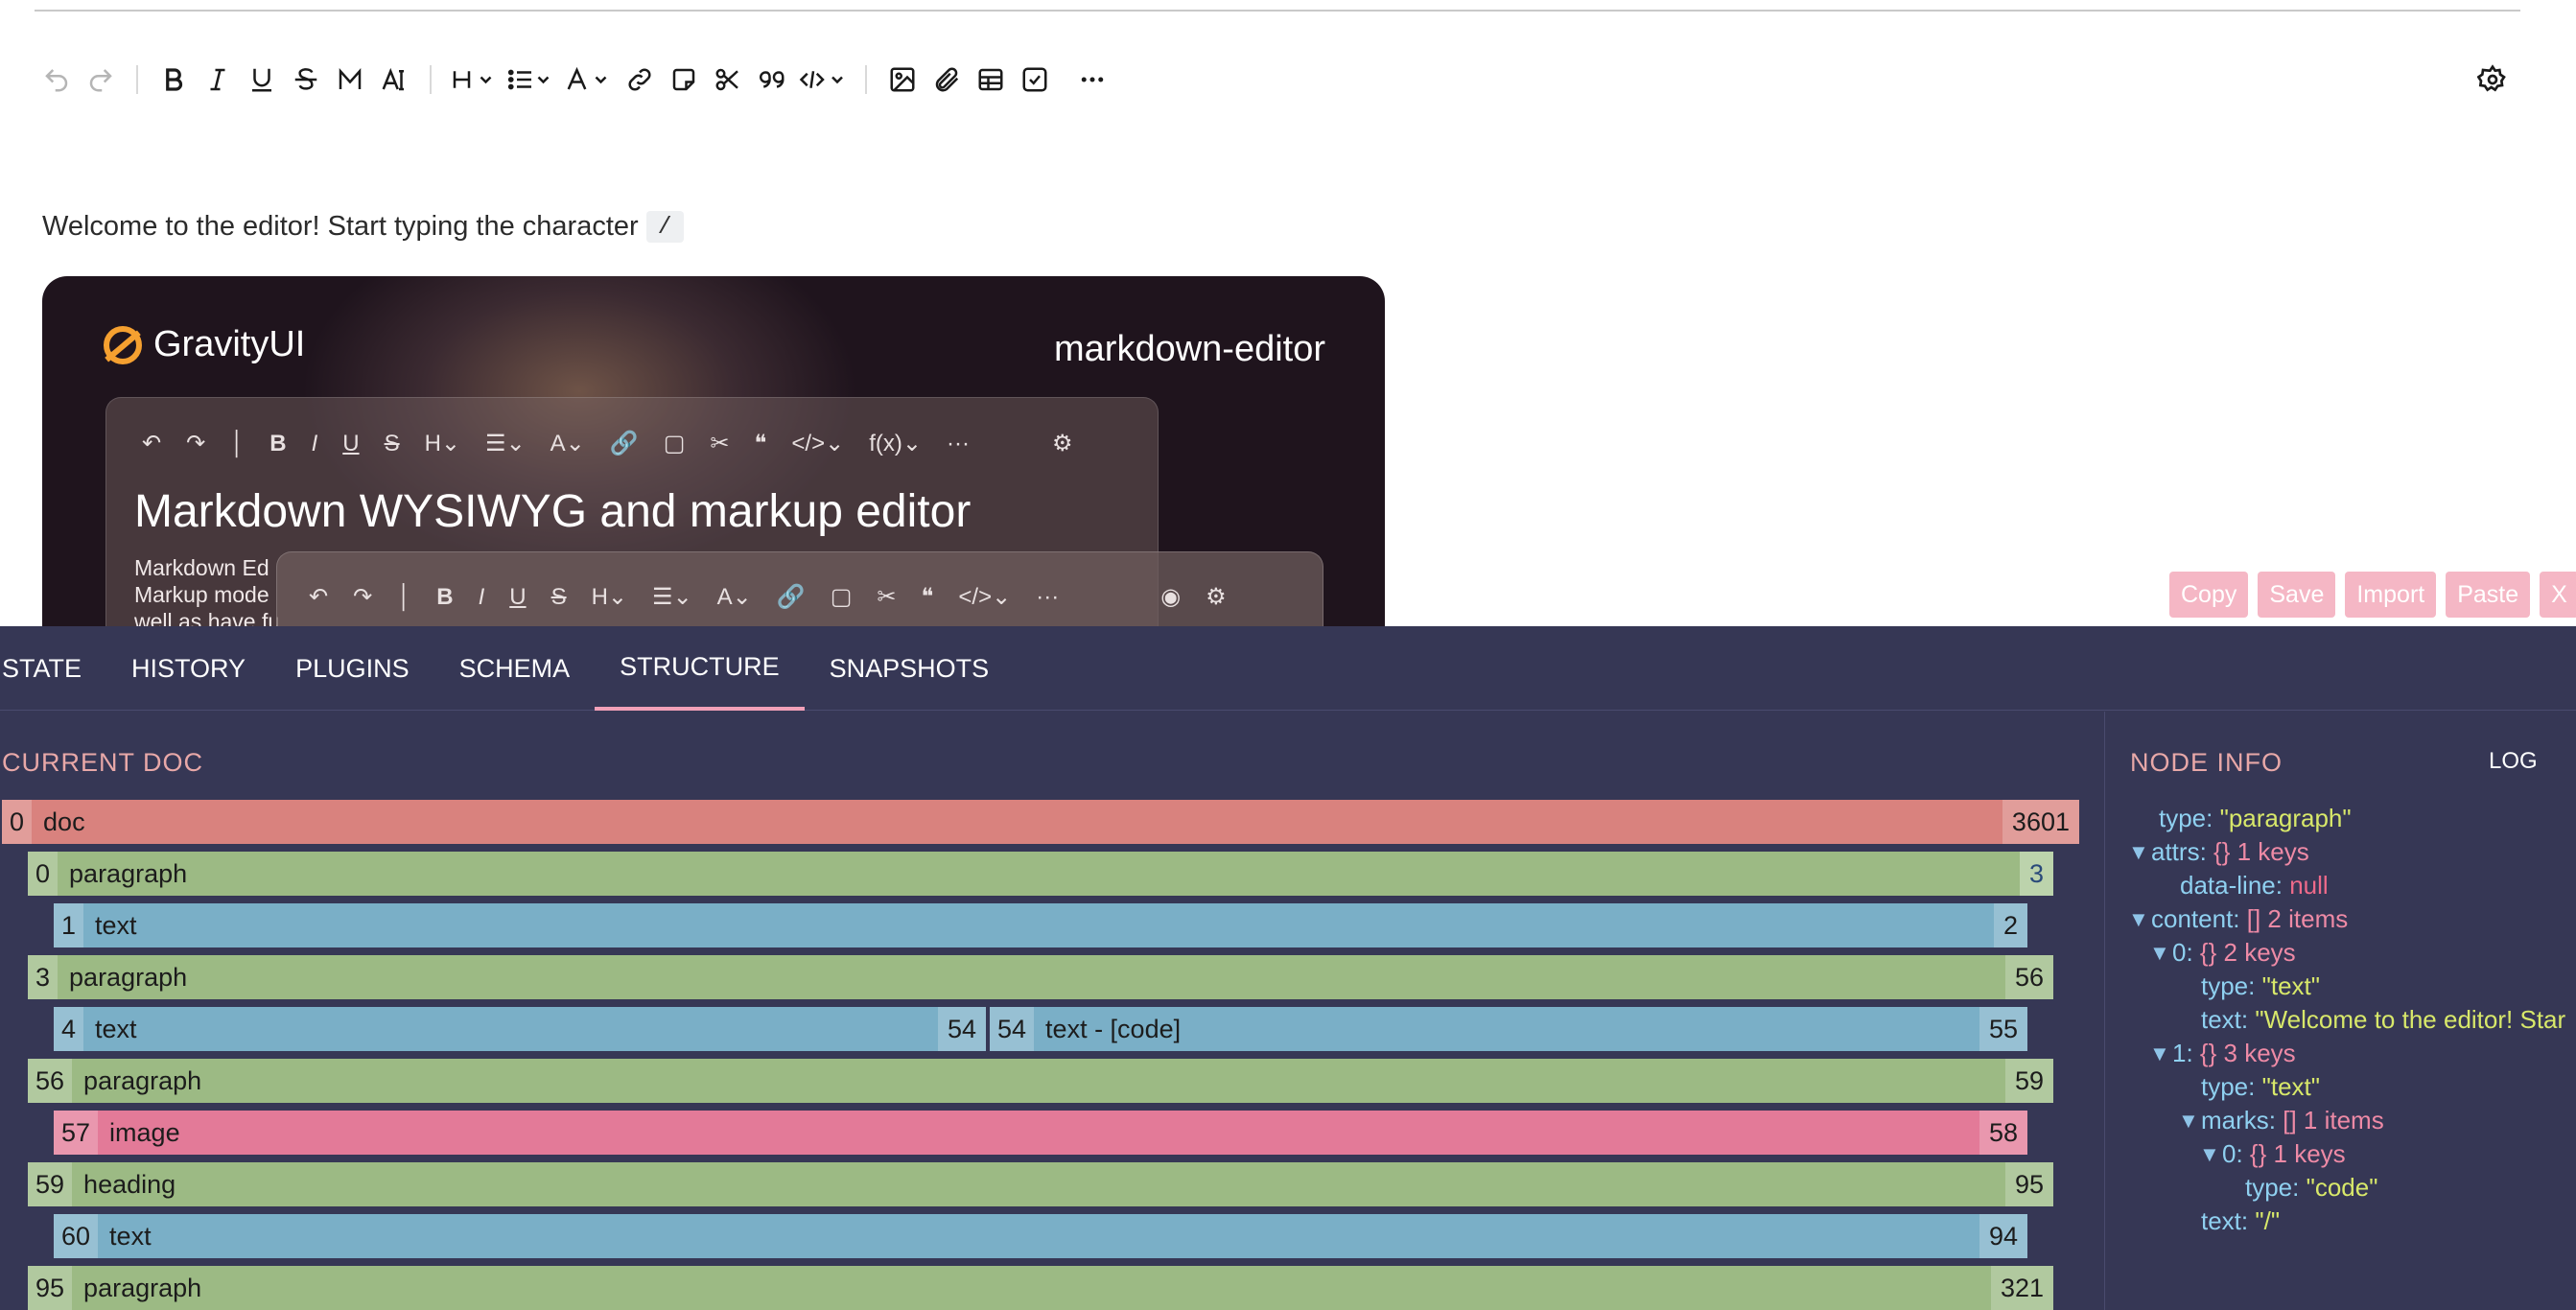 The width and height of the screenshot is (2576, 1310). What do you see at coordinates (1040, 1288) in the screenshot?
I see `node-row-paragraph: 95 paragraph 321` at bounding box center [1040, 1288].